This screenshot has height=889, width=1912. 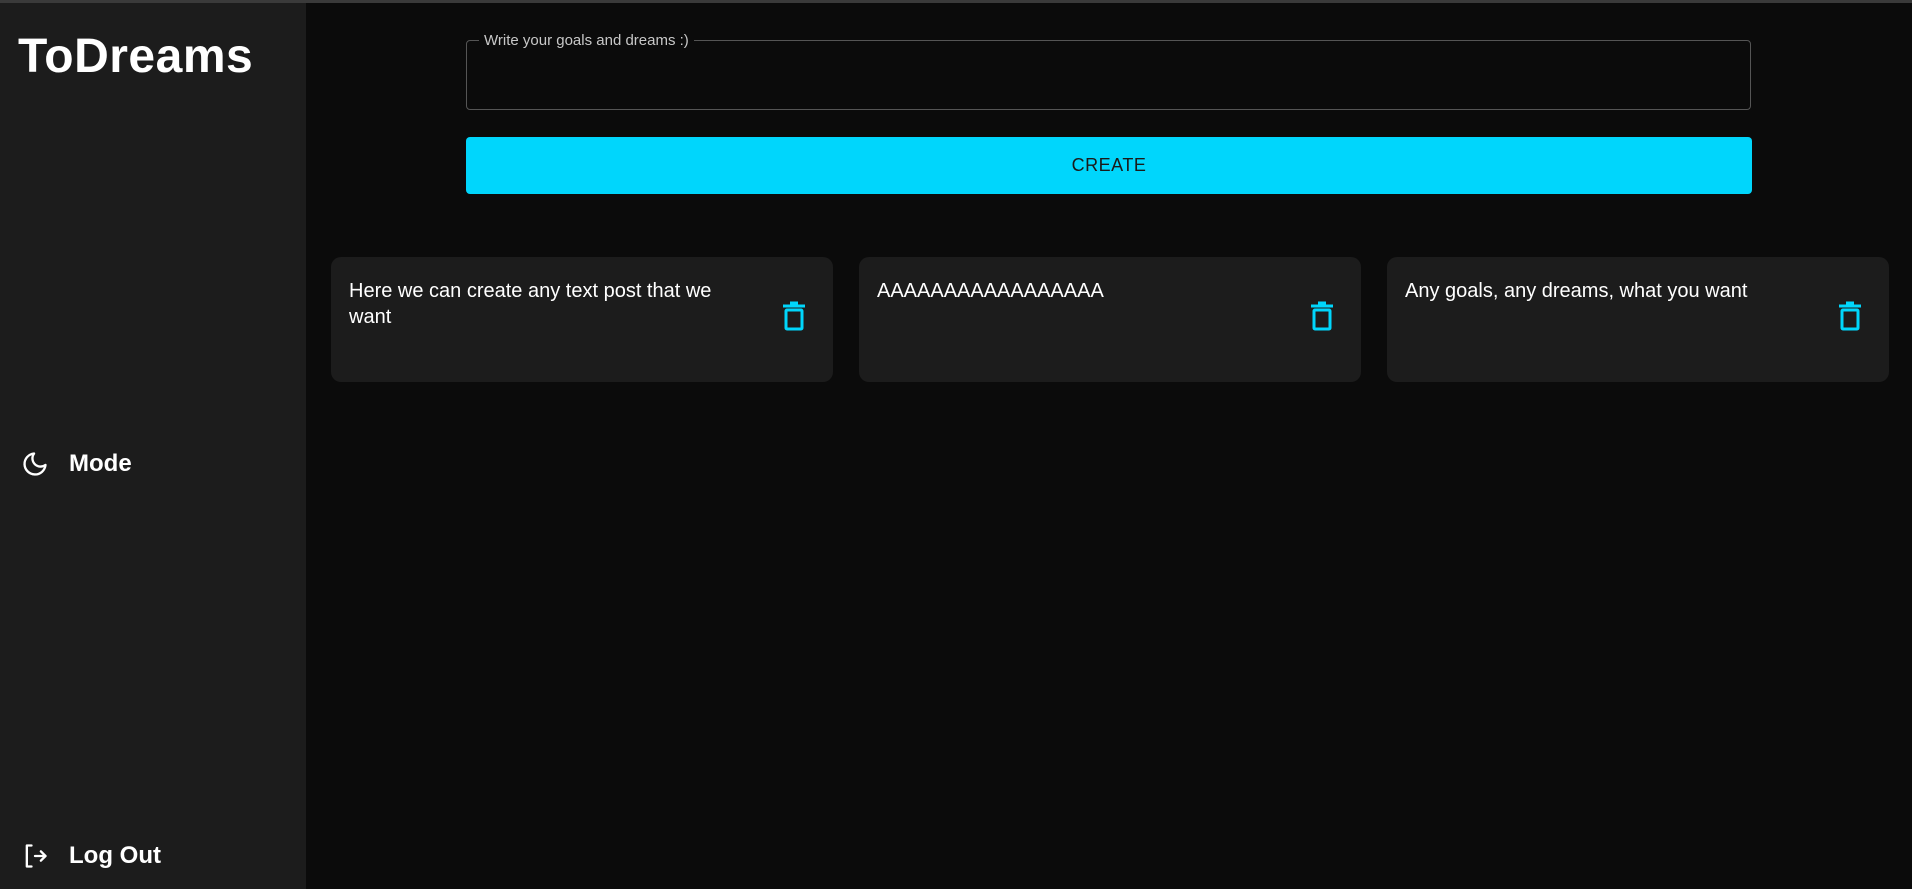 I want to click on post-card: Any goals, any dreams, what you want, so click(x=1638, y=319).